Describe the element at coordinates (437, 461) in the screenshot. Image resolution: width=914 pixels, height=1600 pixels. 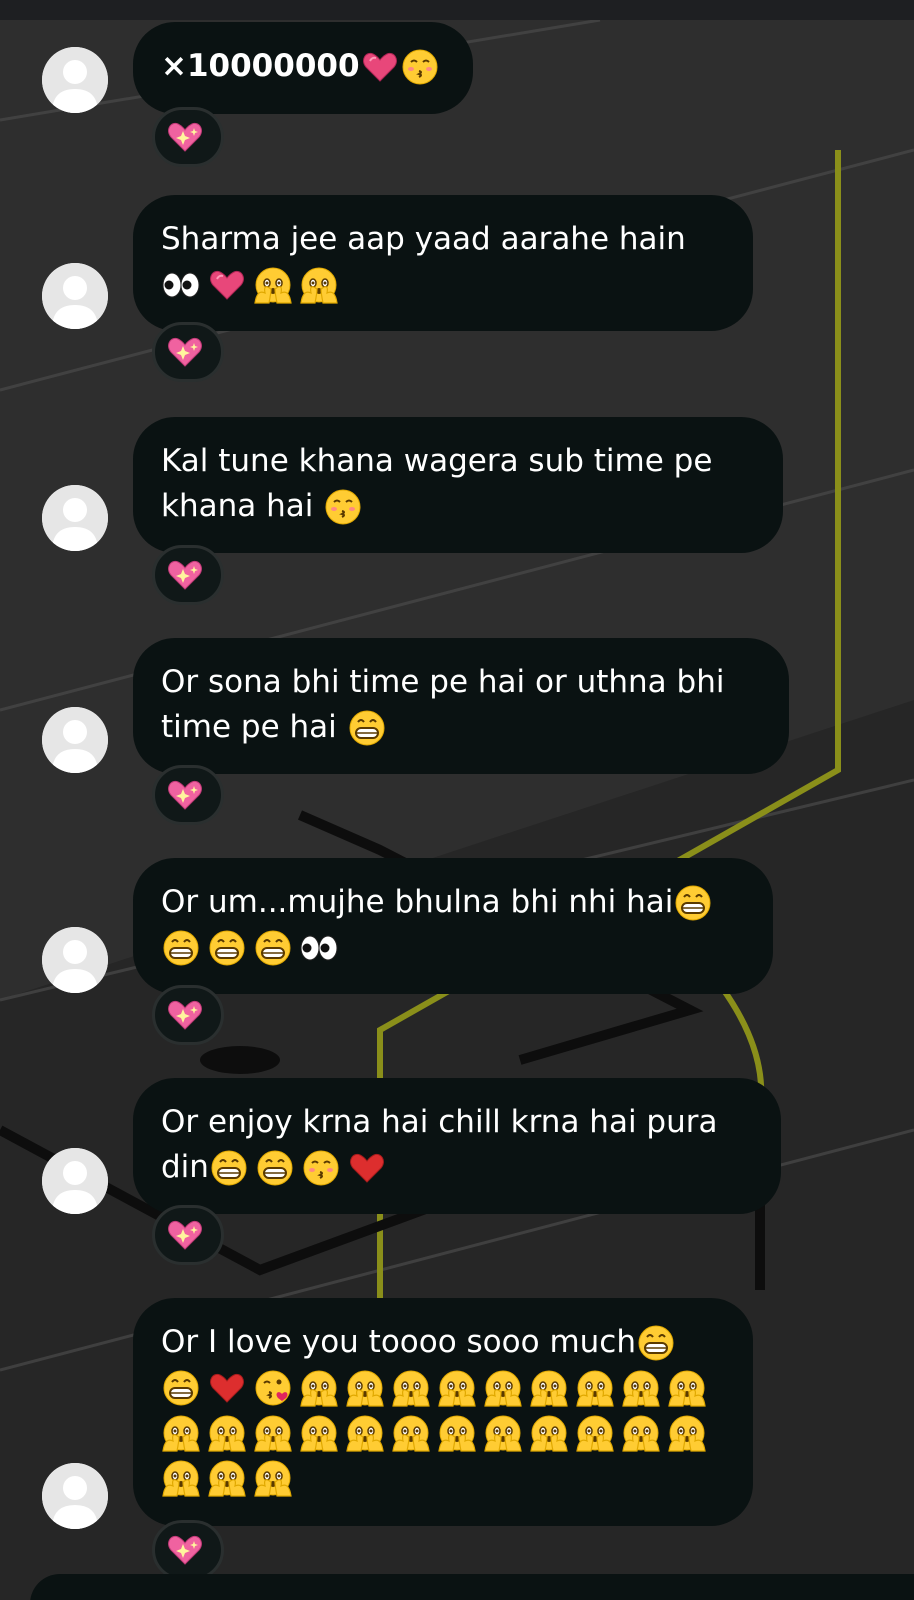
I see `message-text: Kal tune khana wagera sub time pe` at that location.